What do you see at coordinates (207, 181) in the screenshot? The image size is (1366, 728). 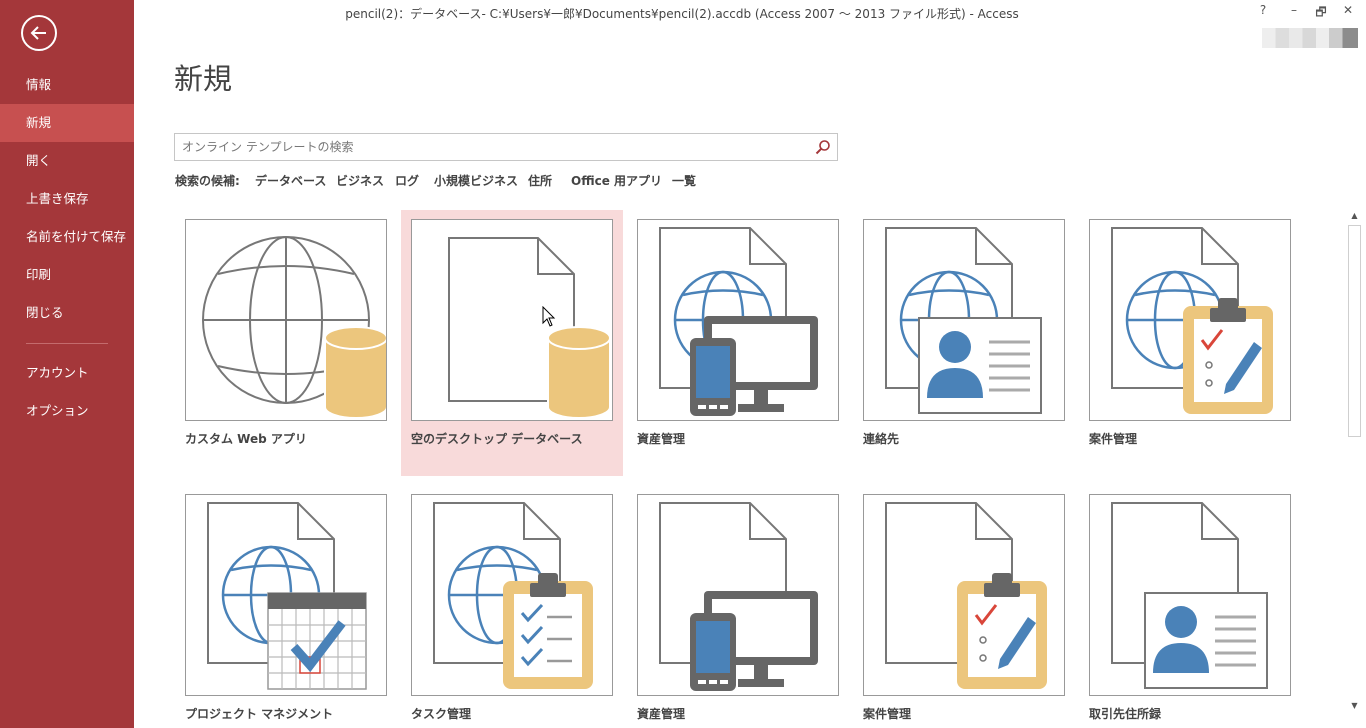 I see `suggest-label: 検索の候補:` at bounding box center [207, 181].